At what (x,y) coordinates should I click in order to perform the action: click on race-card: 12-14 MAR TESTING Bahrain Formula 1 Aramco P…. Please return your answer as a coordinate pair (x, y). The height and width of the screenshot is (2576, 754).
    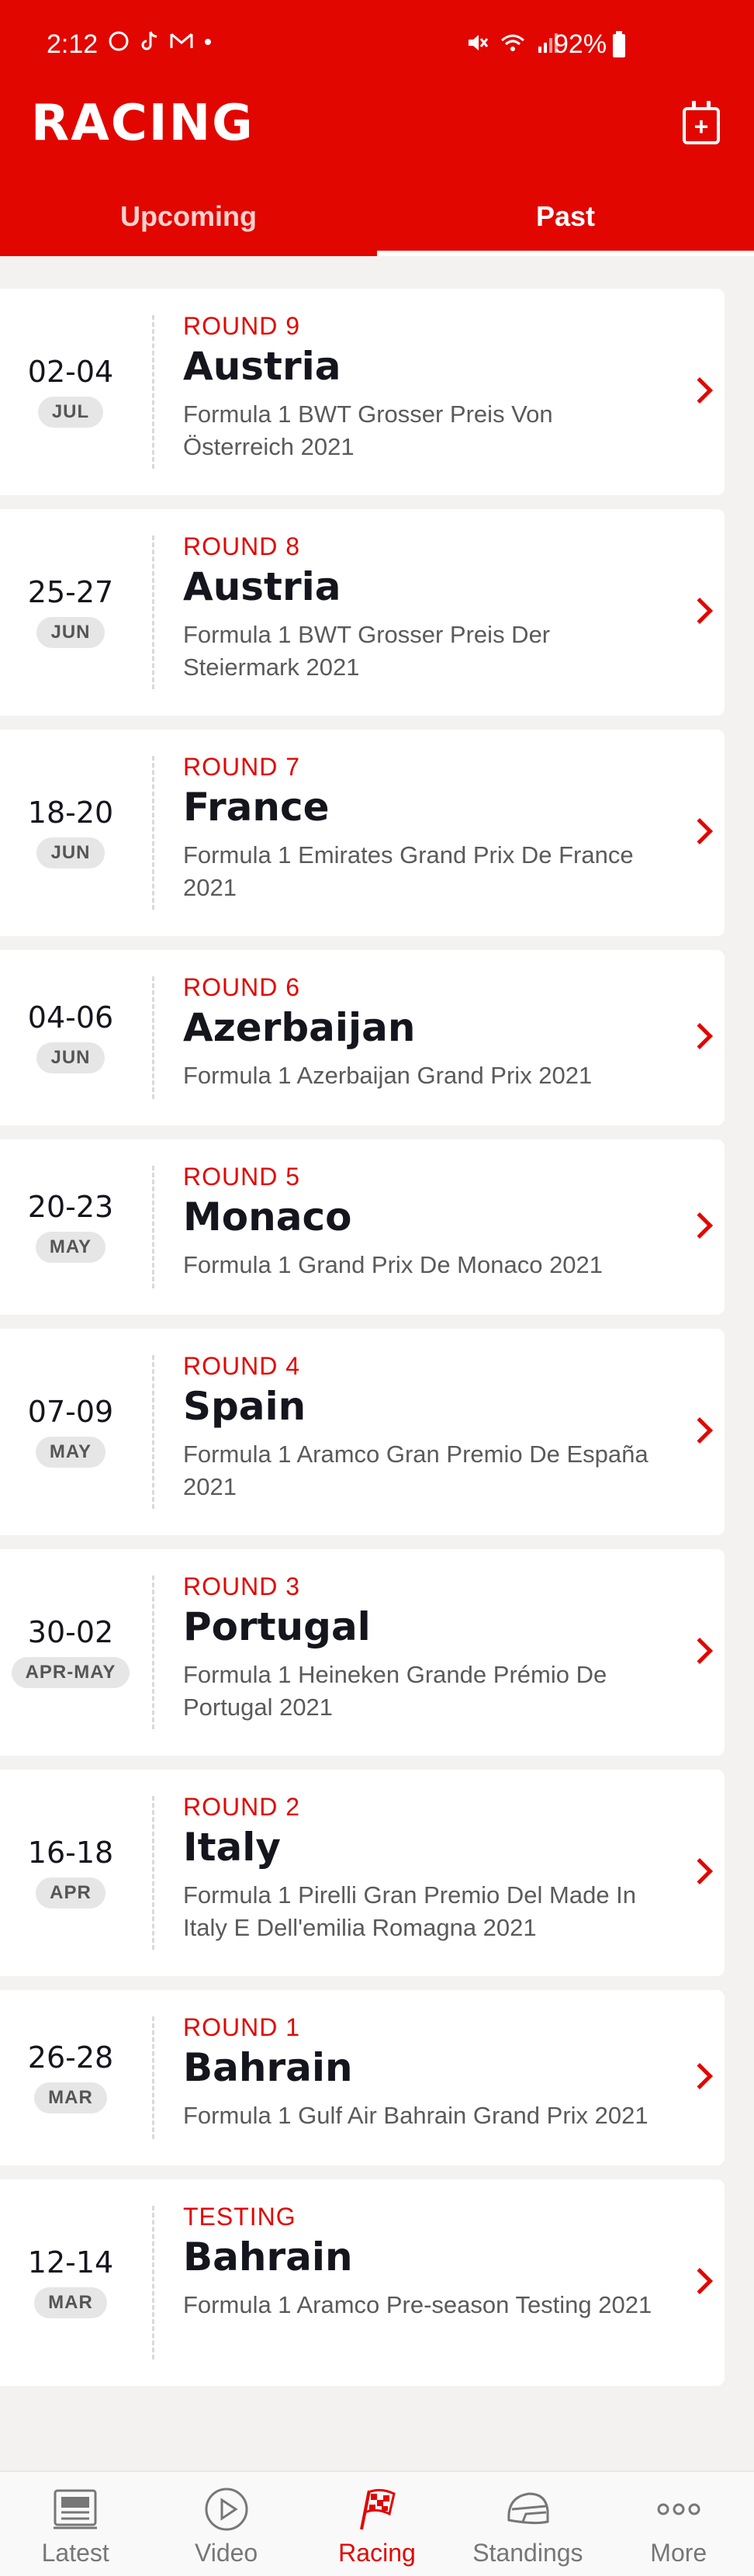
    Looking at the image, I should click on (362, 2282).